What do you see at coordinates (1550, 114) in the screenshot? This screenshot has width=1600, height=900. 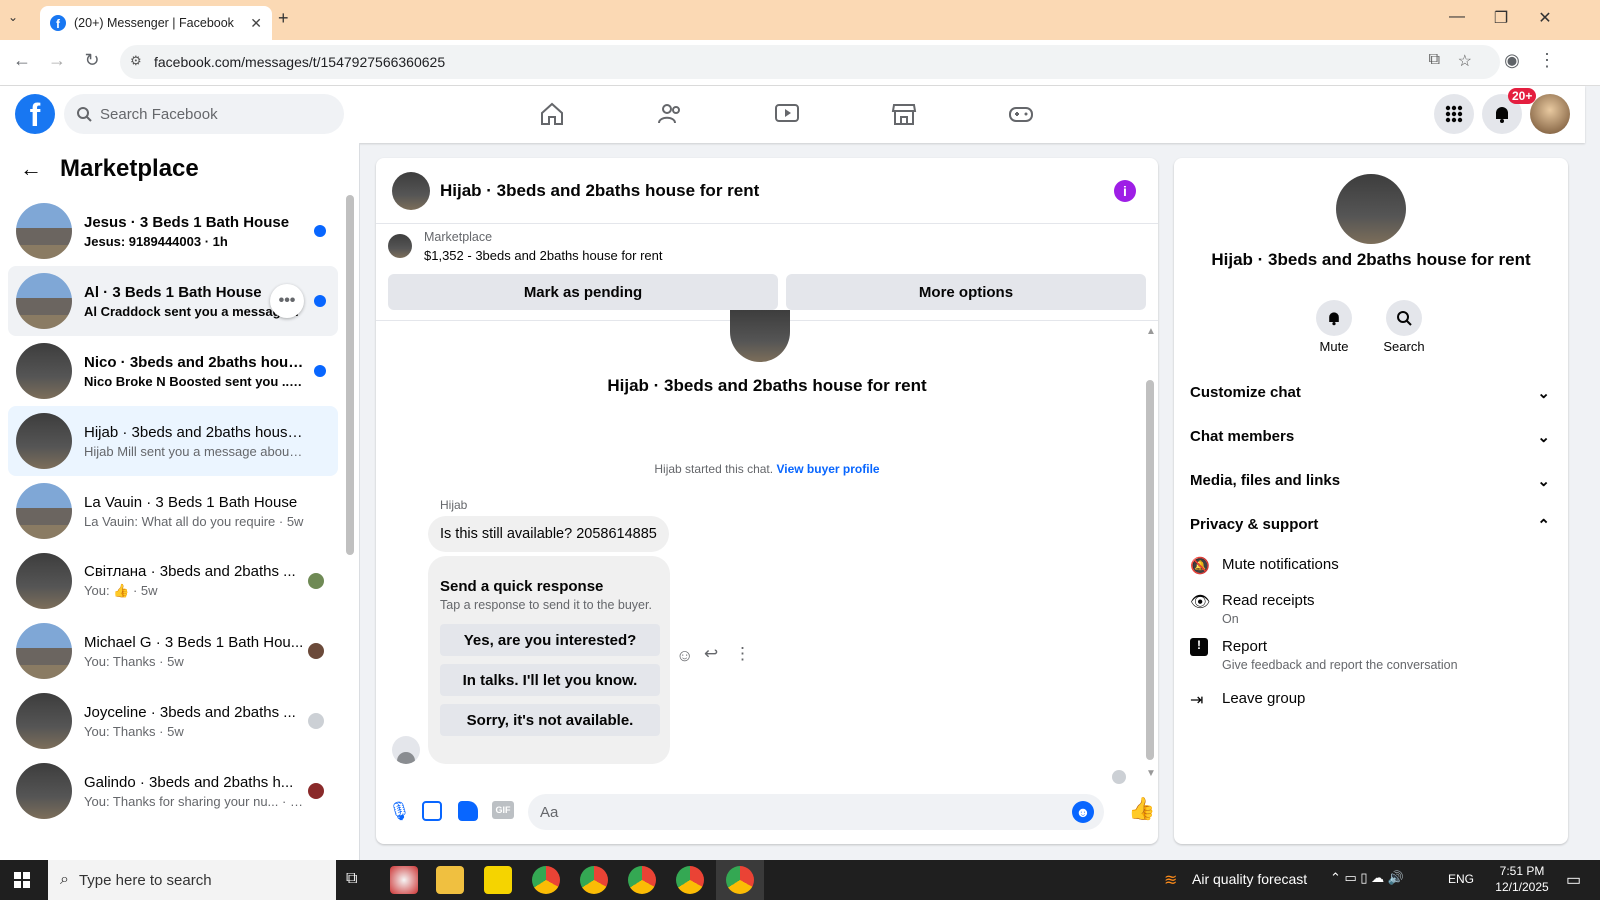 I see `account-avatar` at bounding box center [1550, 114].